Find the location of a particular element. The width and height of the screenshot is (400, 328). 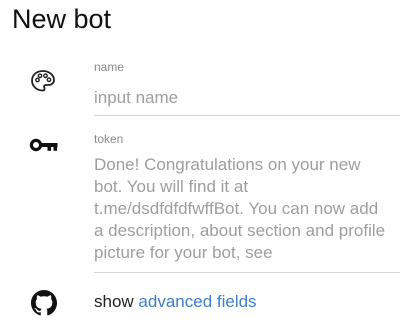

key-icon is located at coordinates (43, 145).